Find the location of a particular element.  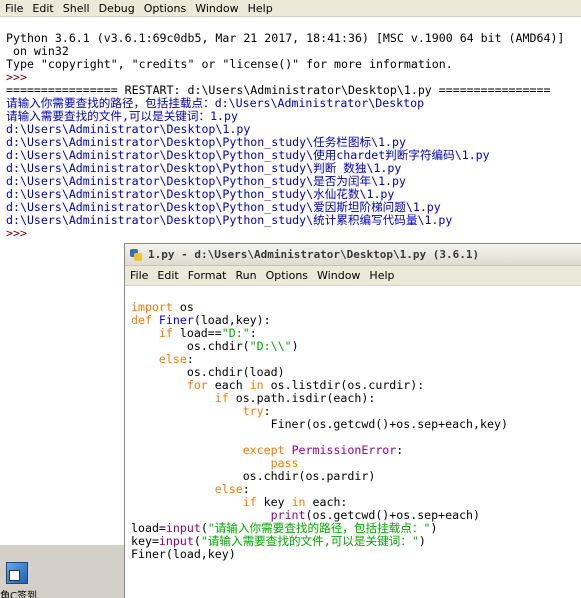

editor-menu-file: File is located at coordinates (138, 275).